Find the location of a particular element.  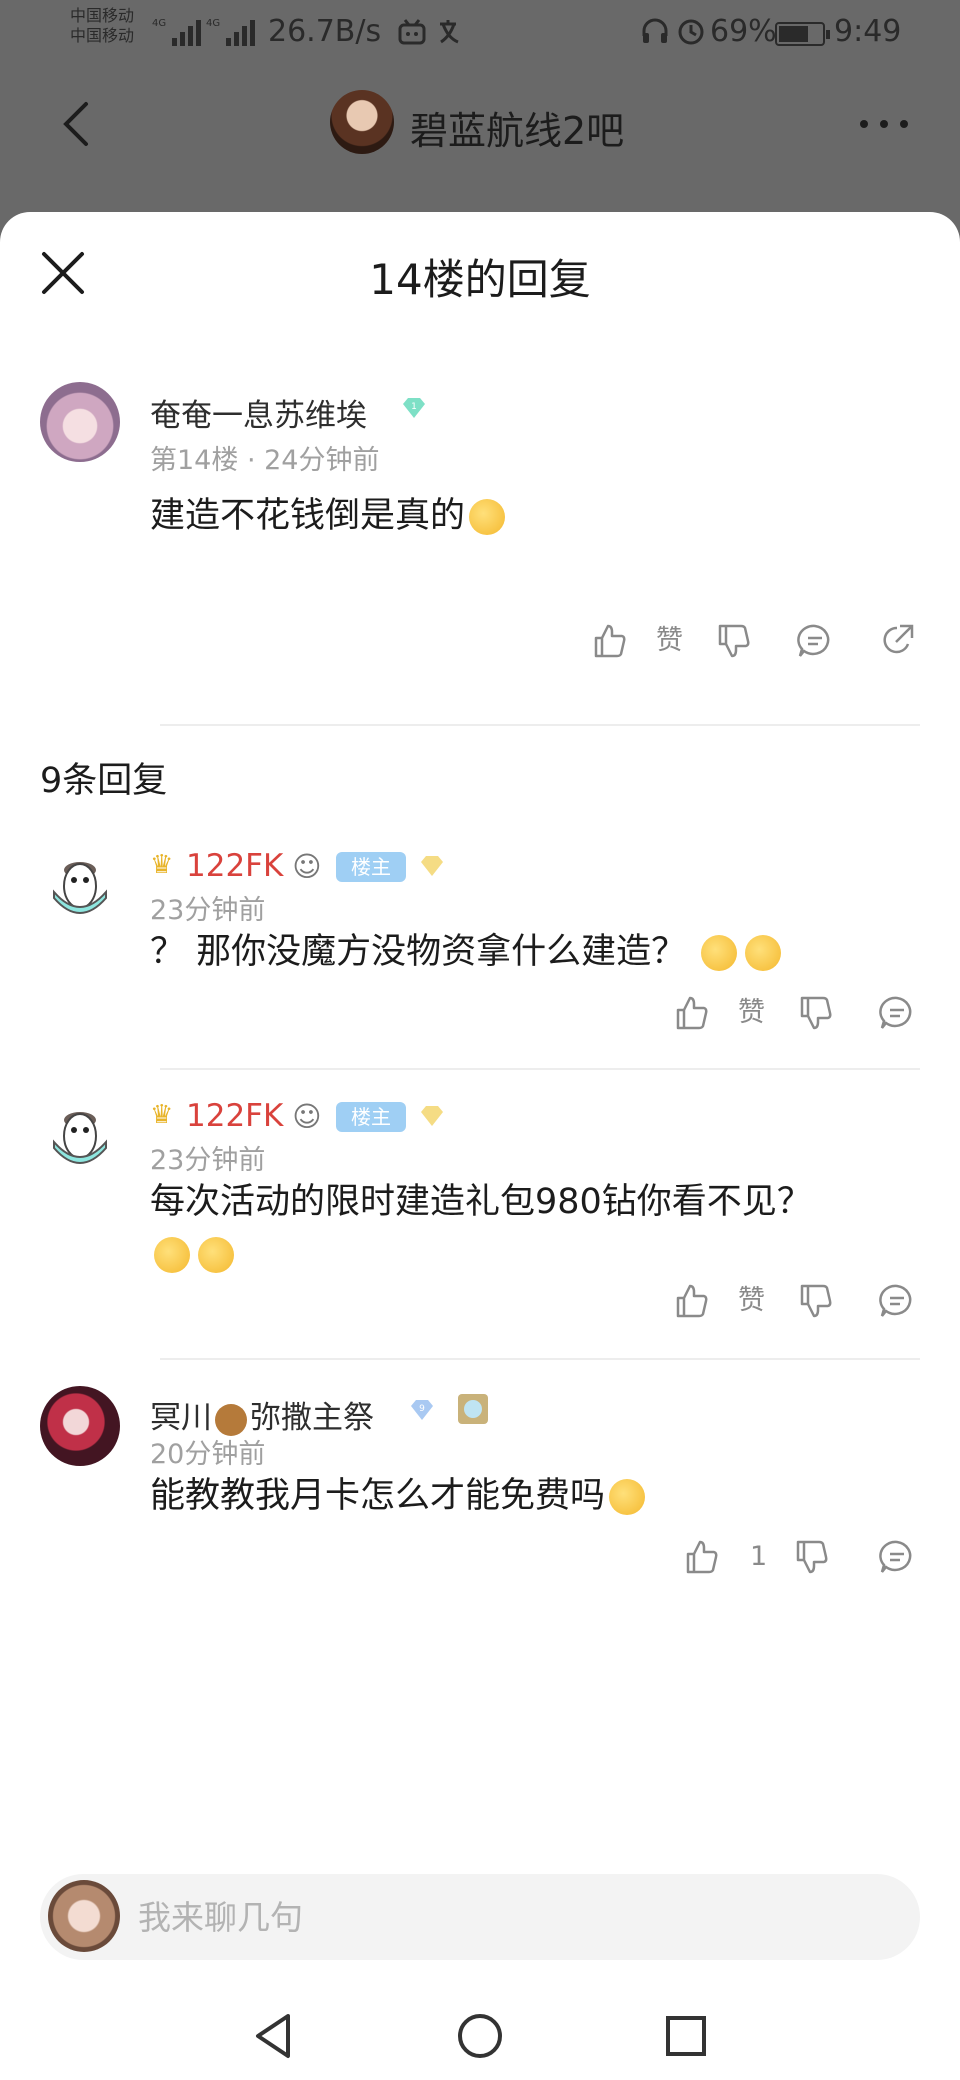

author-name: 冥川 弥撒主祭 is located at coordinates (262, 1414).